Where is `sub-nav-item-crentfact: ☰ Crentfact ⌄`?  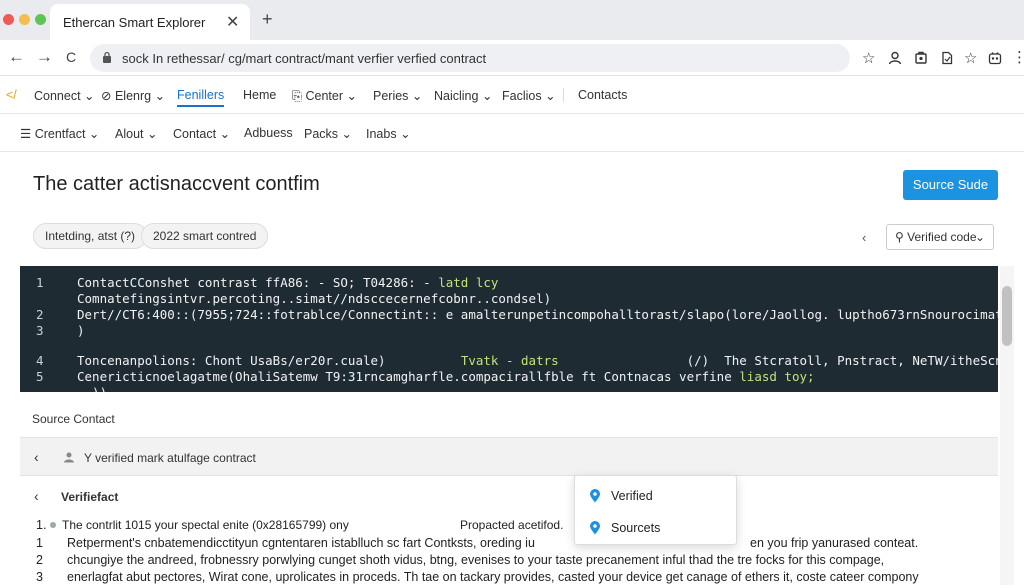 sub-nav-item-crentfact: ☰ Crentfact ⌄ is located at coordinates (59, 133).